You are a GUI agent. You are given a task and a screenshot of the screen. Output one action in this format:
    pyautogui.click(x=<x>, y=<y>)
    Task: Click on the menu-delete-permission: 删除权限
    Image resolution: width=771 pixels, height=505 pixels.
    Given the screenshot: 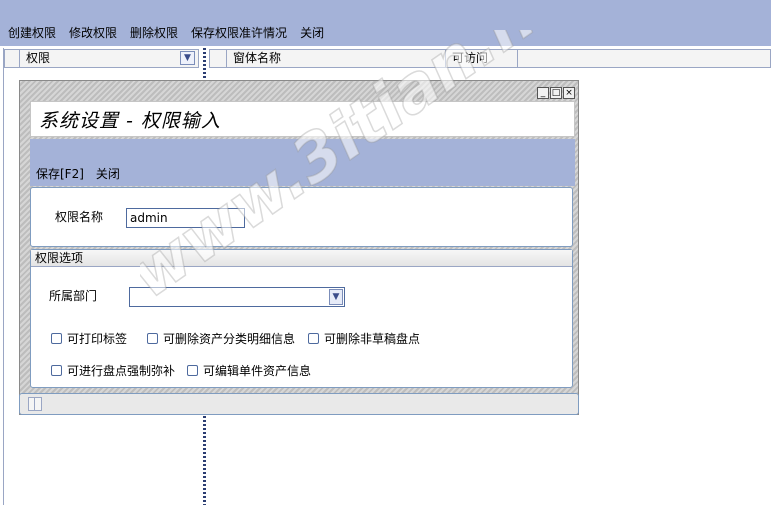 What is the action you would take?
    pyautogui.click(x=154, y=32)
    